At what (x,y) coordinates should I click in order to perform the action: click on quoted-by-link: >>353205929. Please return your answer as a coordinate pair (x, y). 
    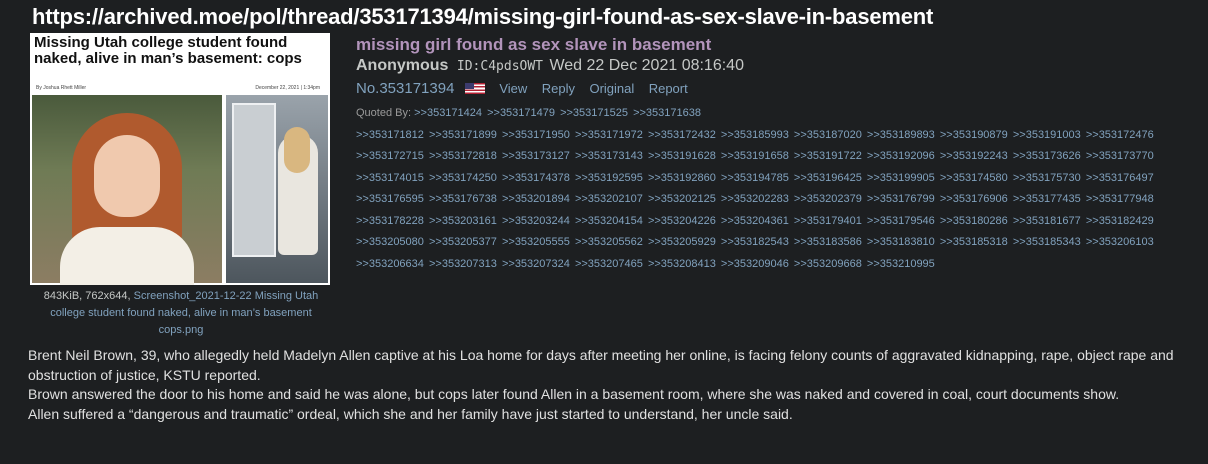
    Looking at the image, I should click on (682, 242).